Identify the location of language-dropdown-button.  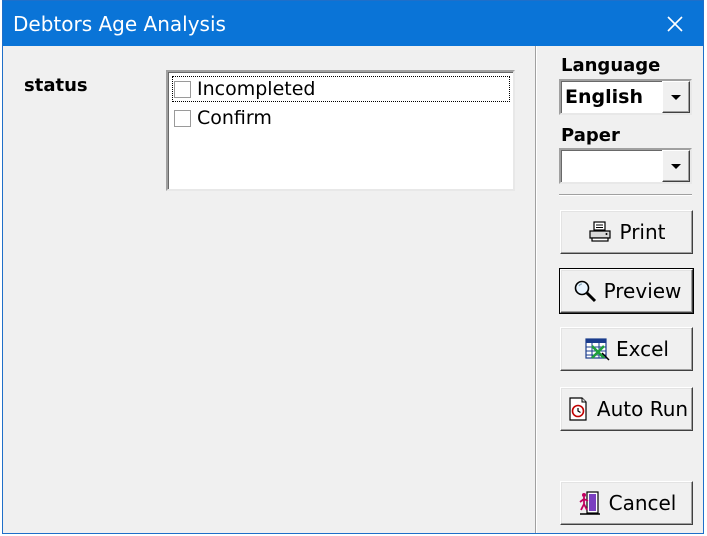
(676, 97).